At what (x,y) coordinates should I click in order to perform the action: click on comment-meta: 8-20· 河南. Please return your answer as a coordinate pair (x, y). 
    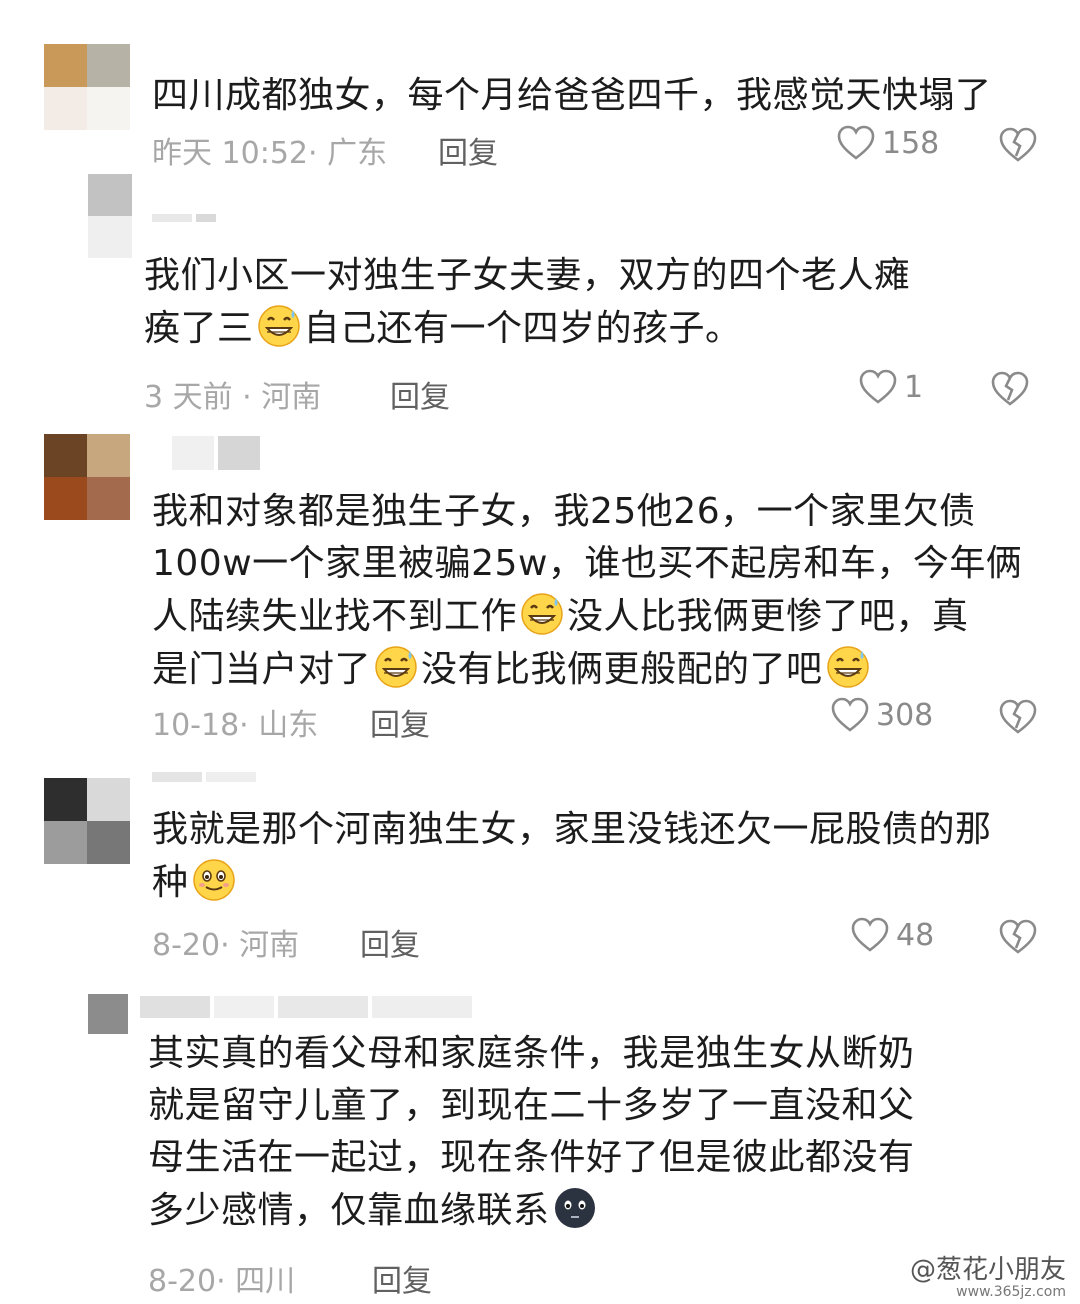
    Looking at the image, I should click on (226, 945).